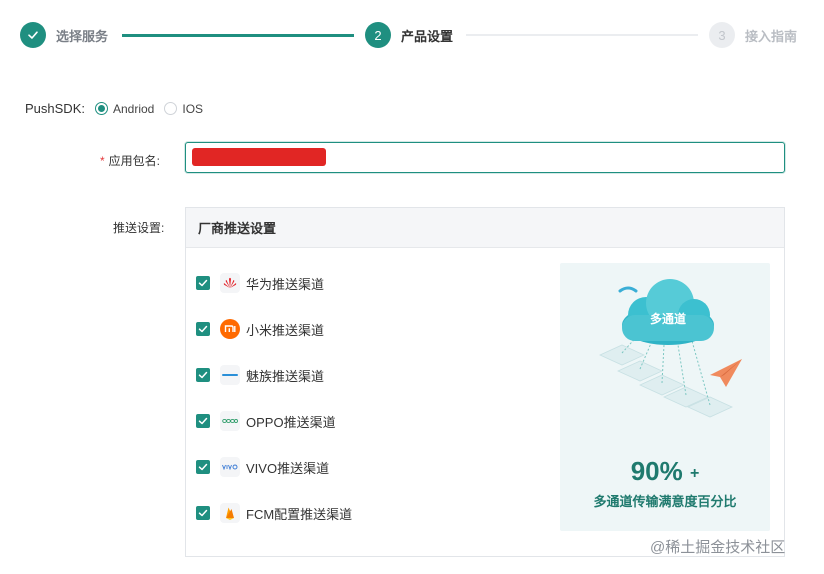 The image size is (824, 574). What do you see at coordinates (133, 108) in the screenshot?
I see `radio-label: Andriod` at bounding box center [133, 108].